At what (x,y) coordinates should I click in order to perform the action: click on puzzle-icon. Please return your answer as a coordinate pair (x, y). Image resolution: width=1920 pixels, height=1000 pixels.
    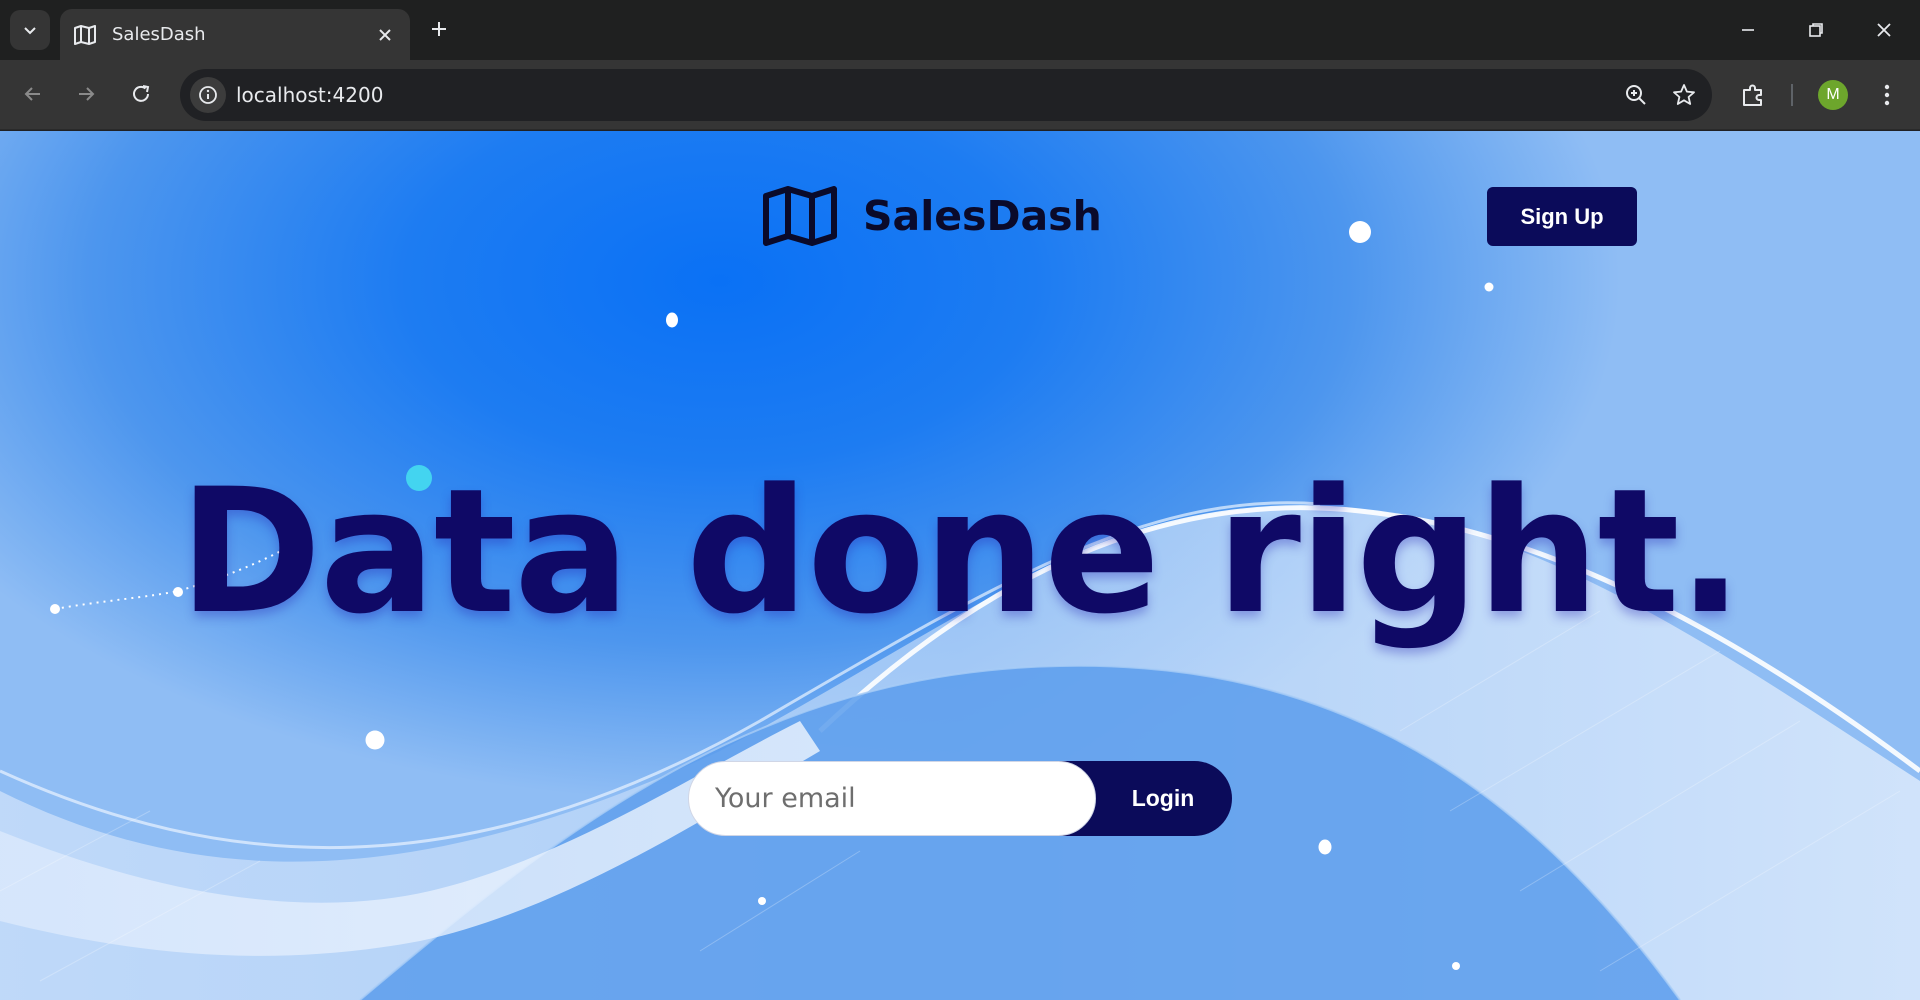
    Looking at the image, I should click on (1752, 95).